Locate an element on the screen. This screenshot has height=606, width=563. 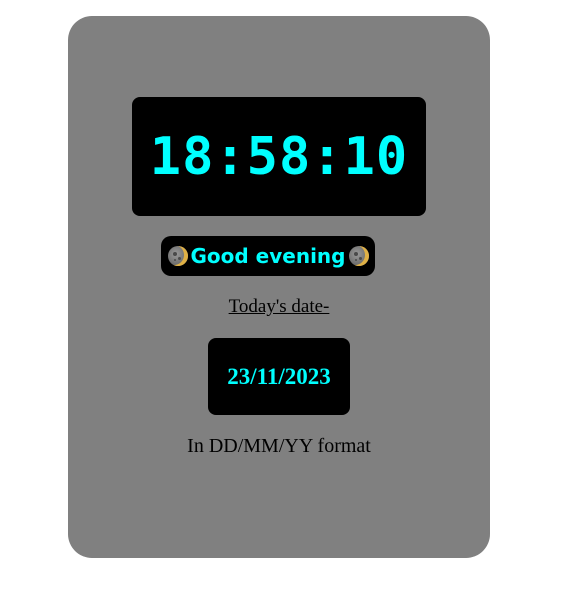
date-value: 23/11/2023 is located at coordinates (279, 376).